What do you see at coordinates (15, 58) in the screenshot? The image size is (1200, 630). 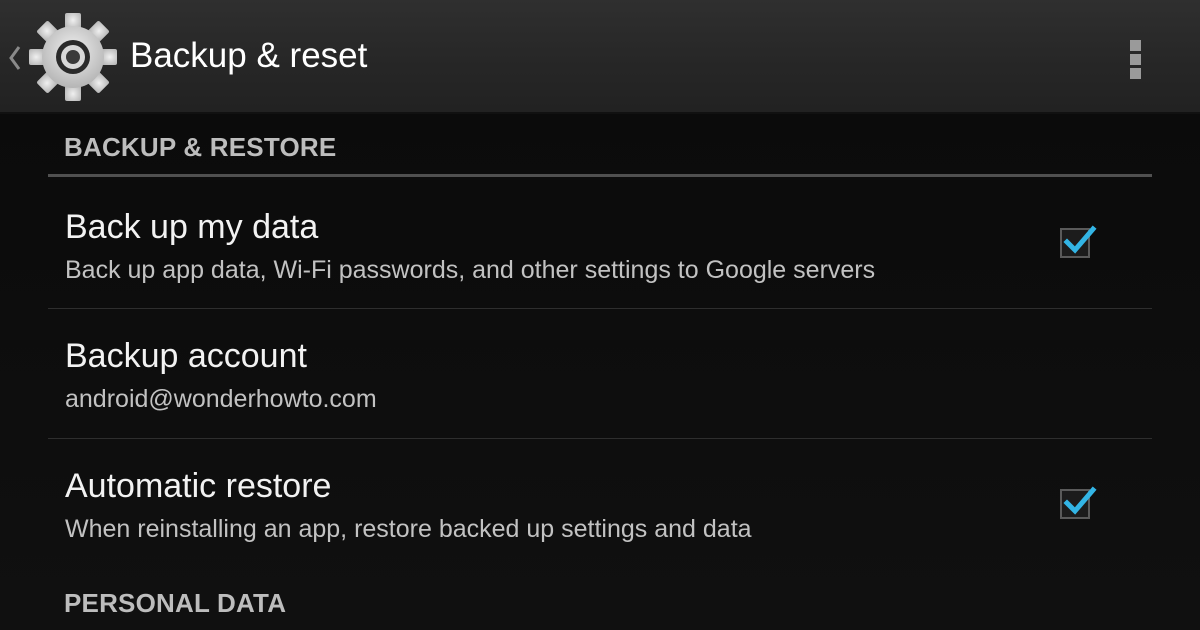 I see `chevron-left-icon` at bounding box center [15, 58].